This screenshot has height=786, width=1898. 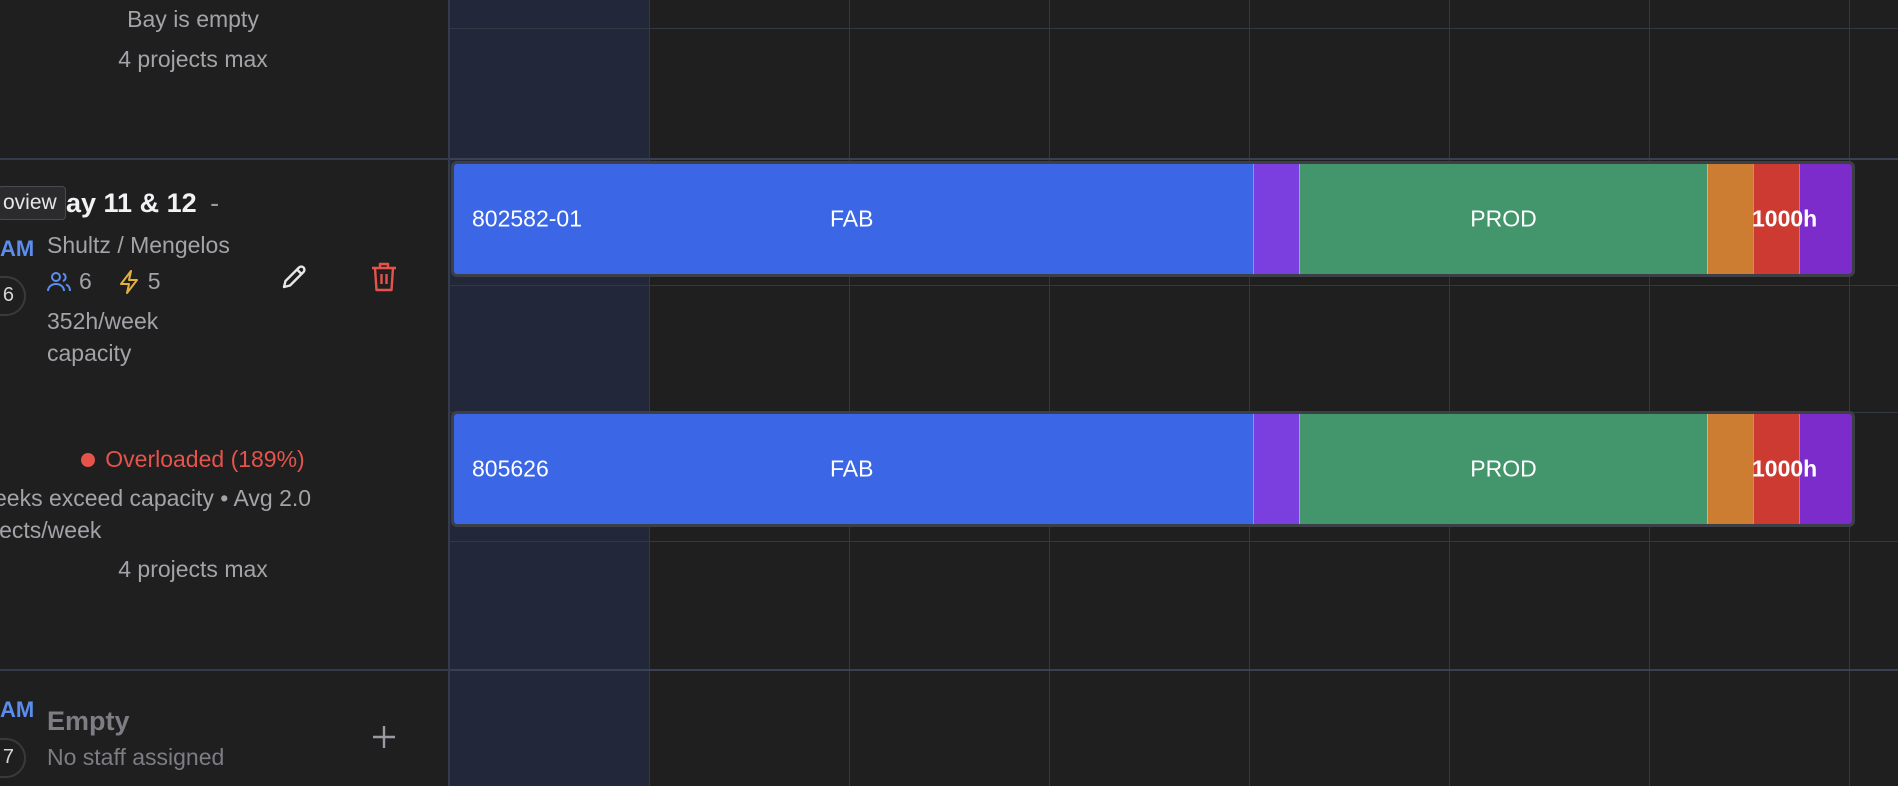 What do you see at coordinates (510, 468) in the screenshot?
I see `project-id: 805626` at bounding box center [510, 468].